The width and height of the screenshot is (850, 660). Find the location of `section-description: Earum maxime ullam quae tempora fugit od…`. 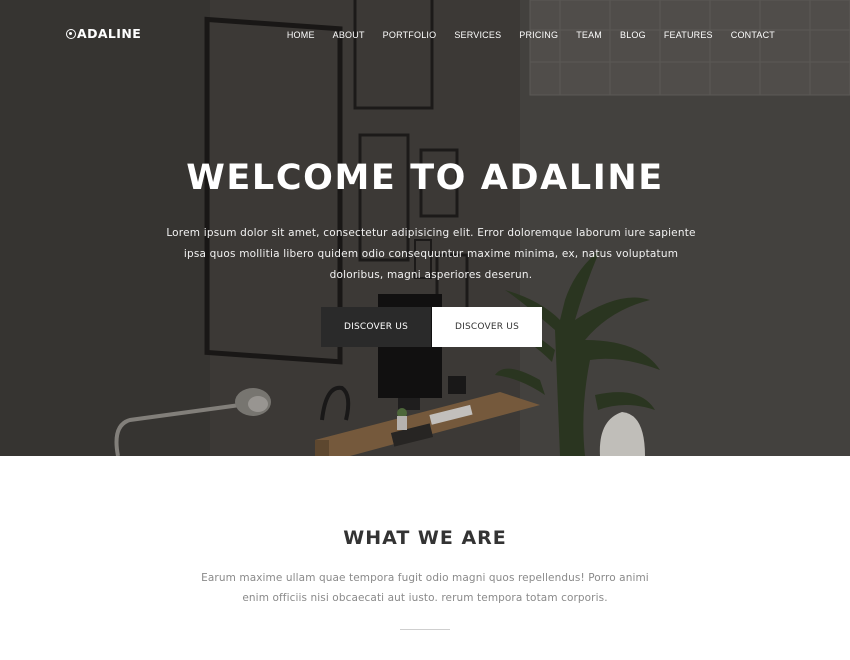

section-description: Earum maxime ullam quae tempora fugit od… is located at coordinates (425, 588).